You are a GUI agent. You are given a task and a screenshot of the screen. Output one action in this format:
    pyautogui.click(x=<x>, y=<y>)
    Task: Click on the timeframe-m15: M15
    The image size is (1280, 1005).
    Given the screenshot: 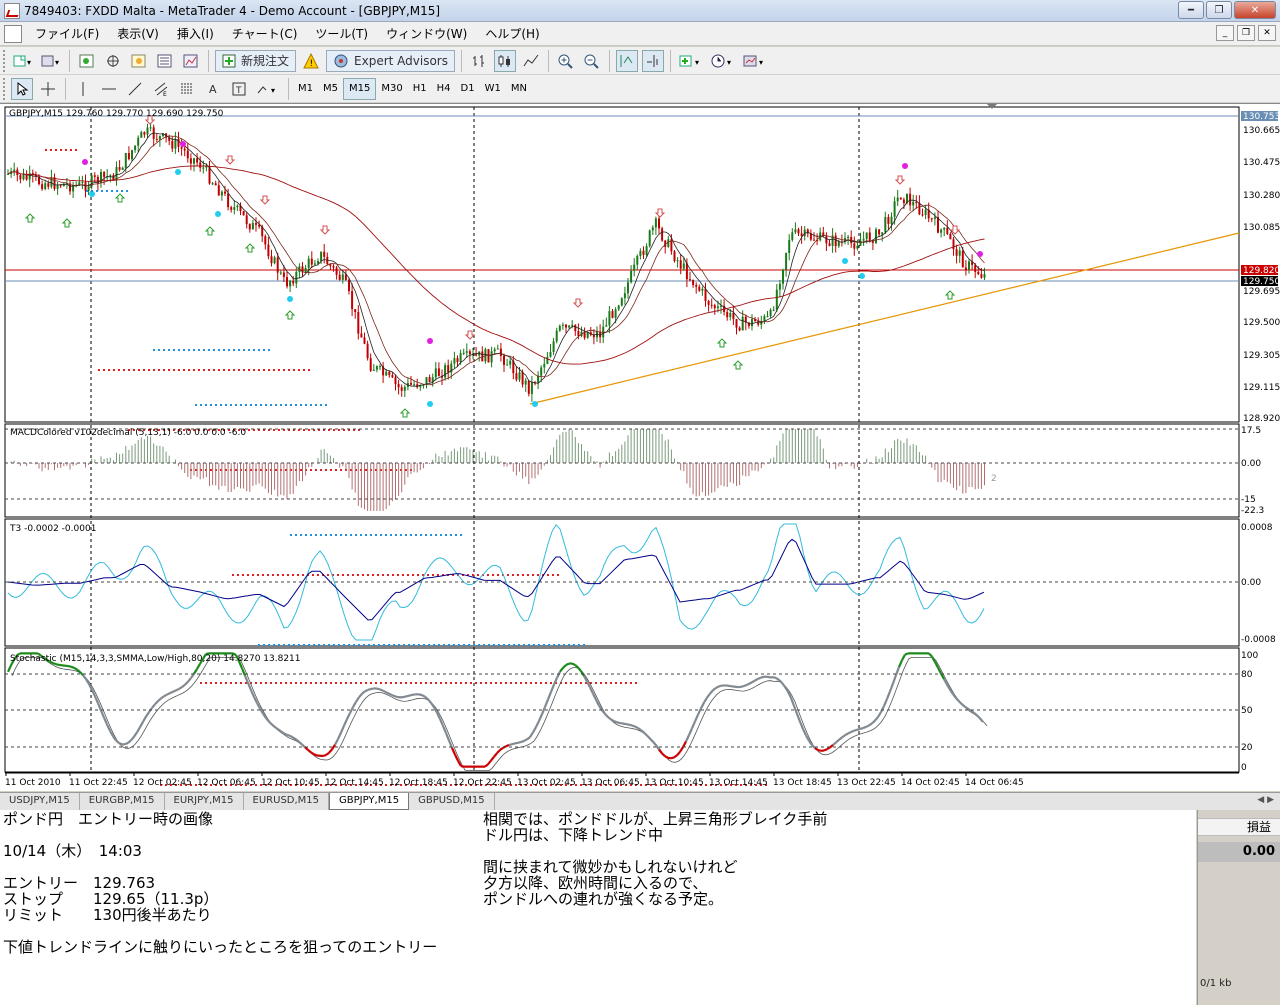 What is the action you would take?
    pyautogui.click(x=360, y=88)
    